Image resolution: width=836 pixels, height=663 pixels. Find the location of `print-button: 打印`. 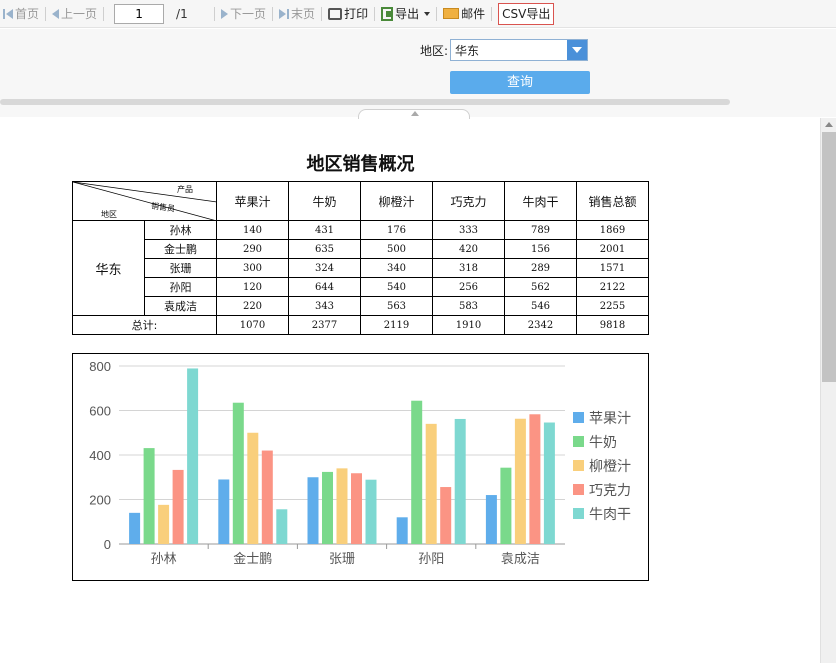

print-button: 打印 is located at coordinates (348, 14).